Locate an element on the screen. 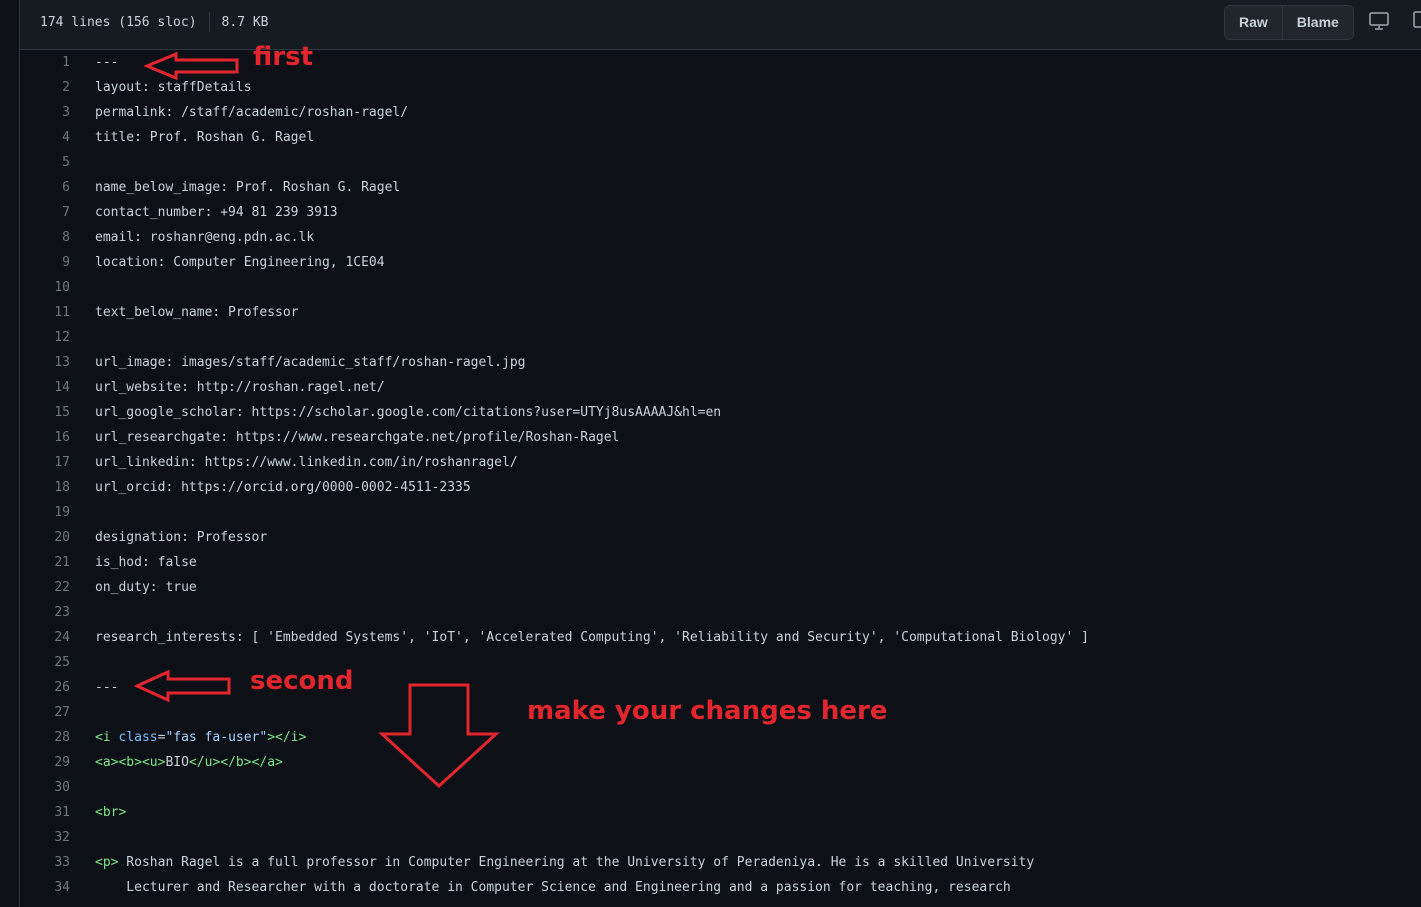  line-number: 28 is located at coordinates (45, 737).